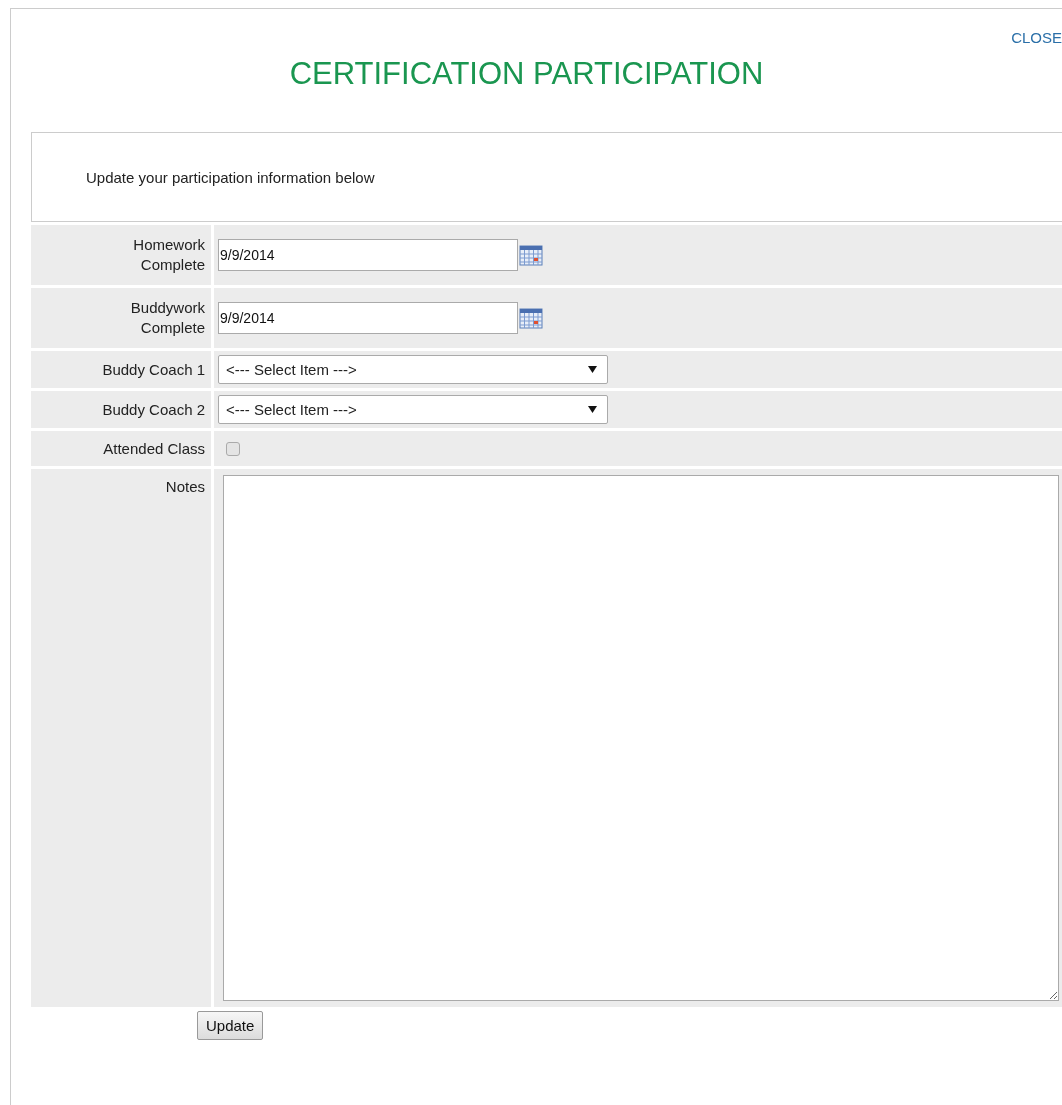 This screenshot has height=1105, width=1062. I want to click on page-title: CERTIFICATION PARTICIPATION, so click(526, 74).